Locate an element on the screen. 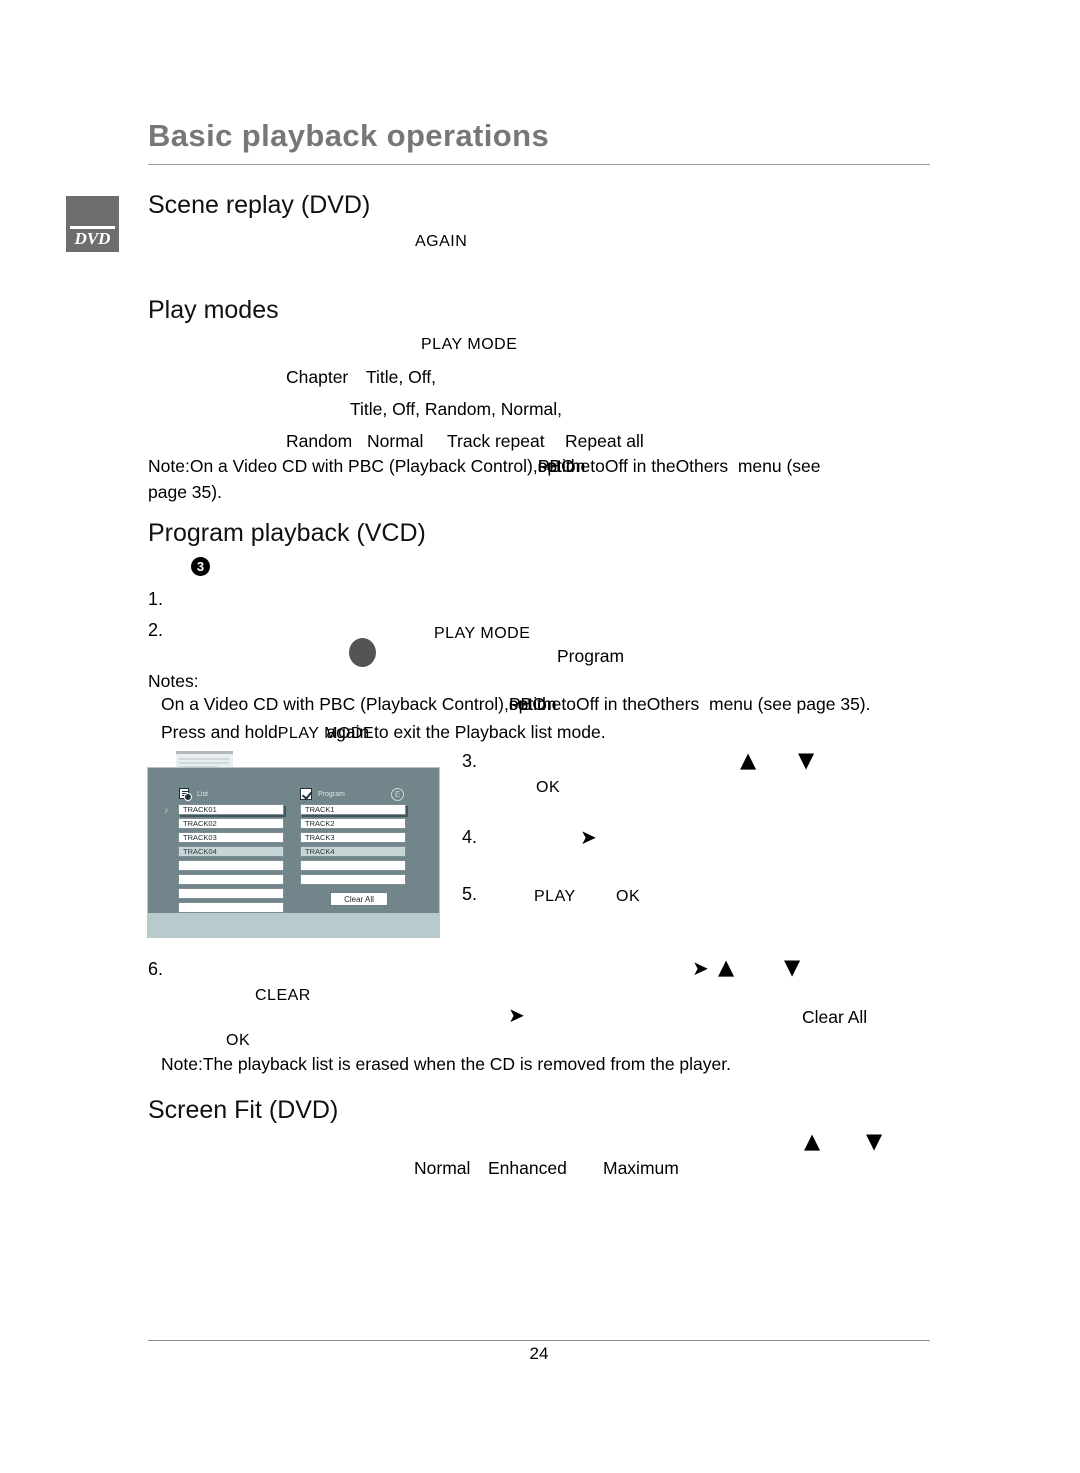 The image size is (1080, 1473). program-screen-footer-bar is located at coordinates (293, 925).